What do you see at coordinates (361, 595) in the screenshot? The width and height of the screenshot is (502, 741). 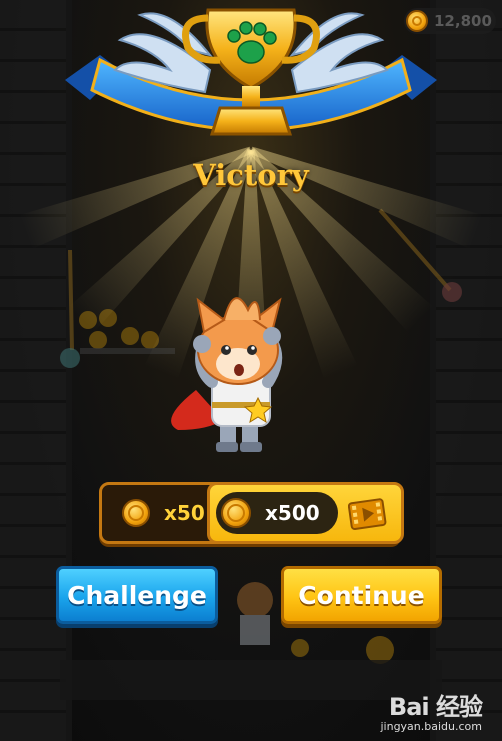 I see `continue-button: Continue` at bounding box center [361, 595].